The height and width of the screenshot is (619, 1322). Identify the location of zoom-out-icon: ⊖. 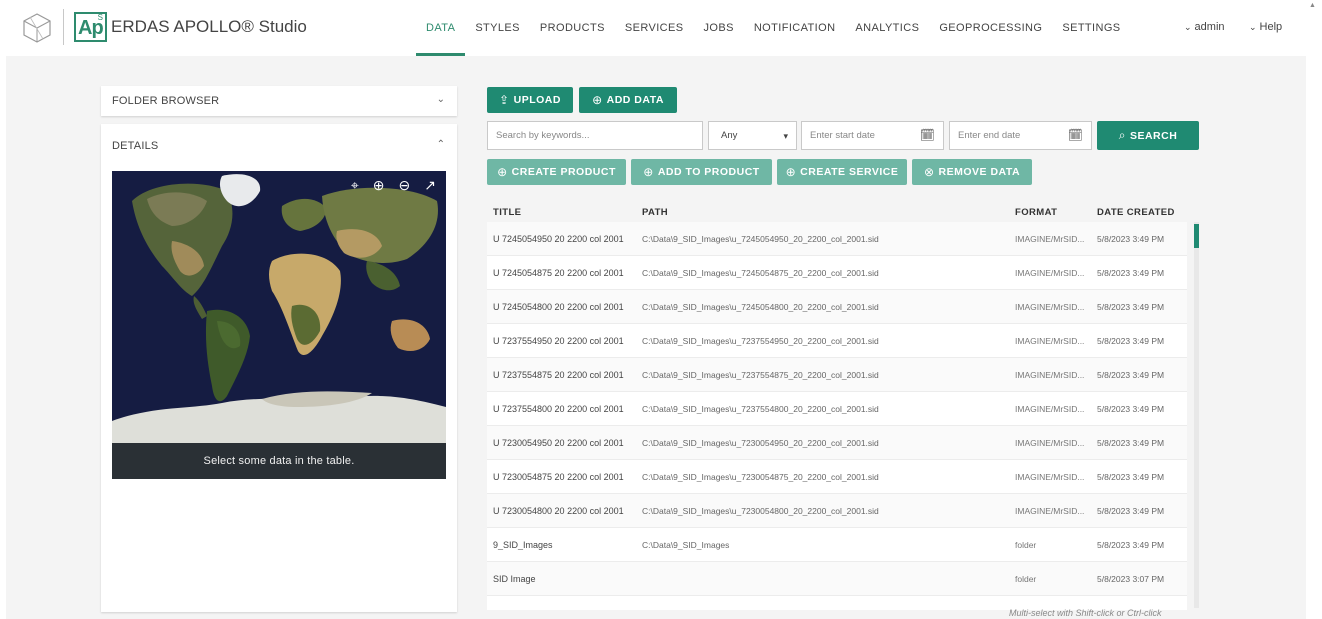
(405, 185).